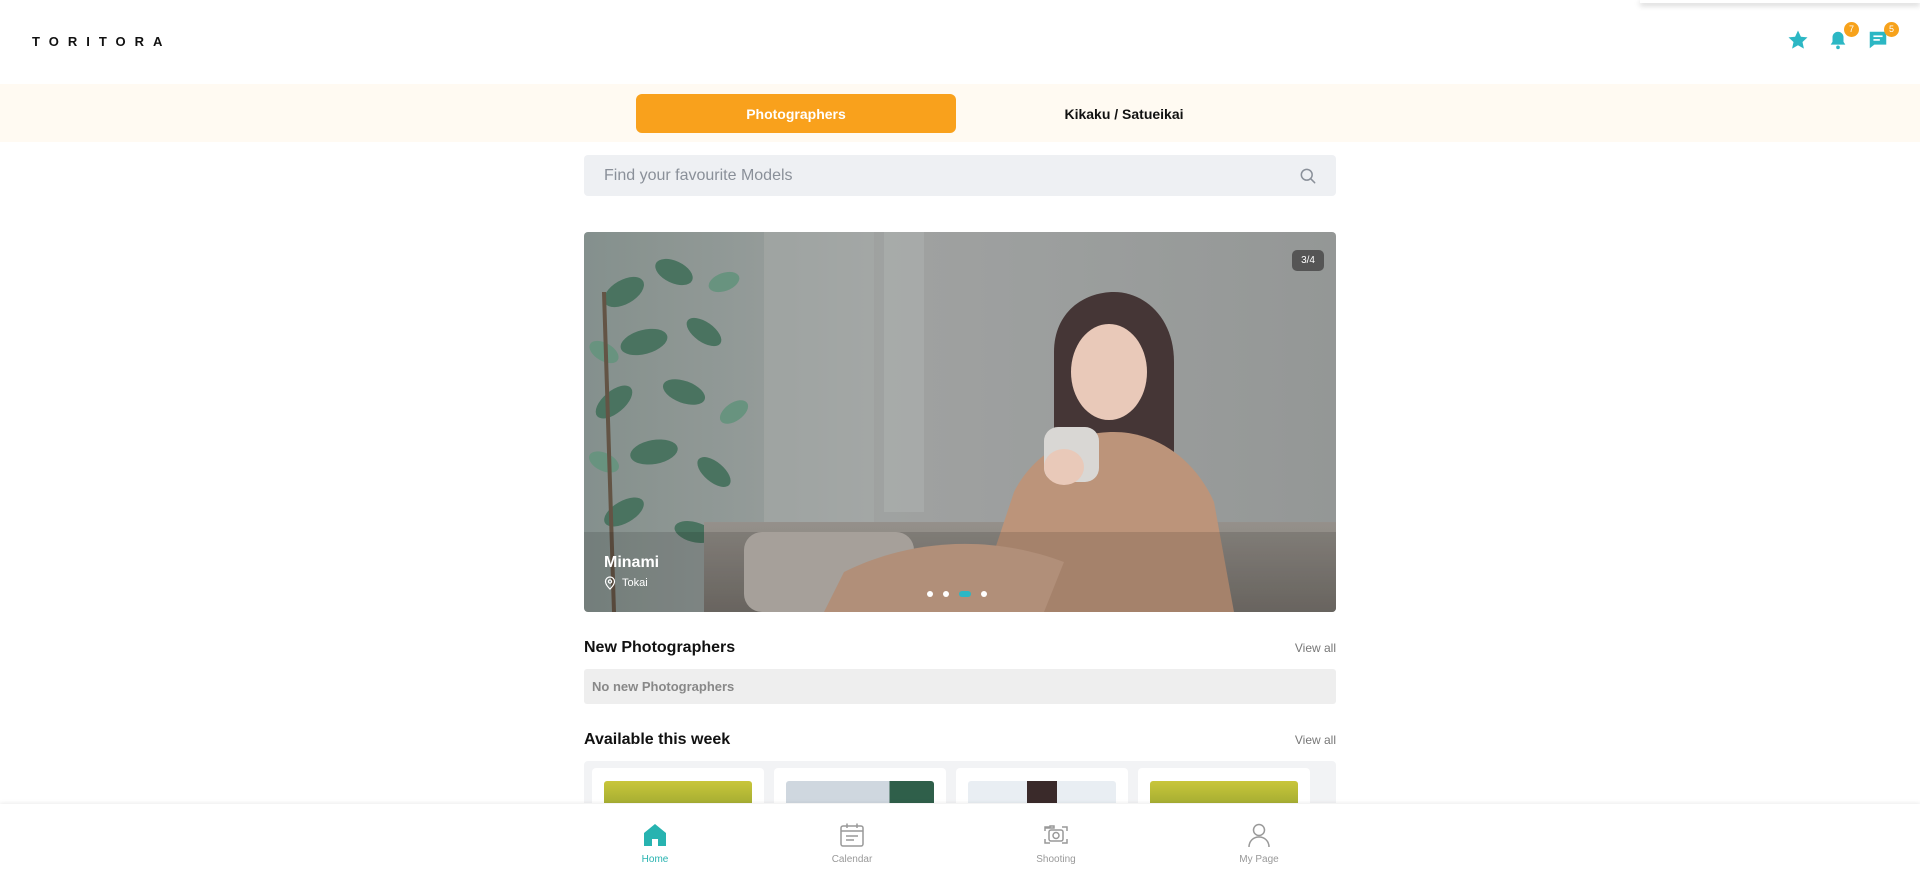 This screenshot has width=1920, height=891. I want to click on tab-photographers: Photographers, so click(796, 113).